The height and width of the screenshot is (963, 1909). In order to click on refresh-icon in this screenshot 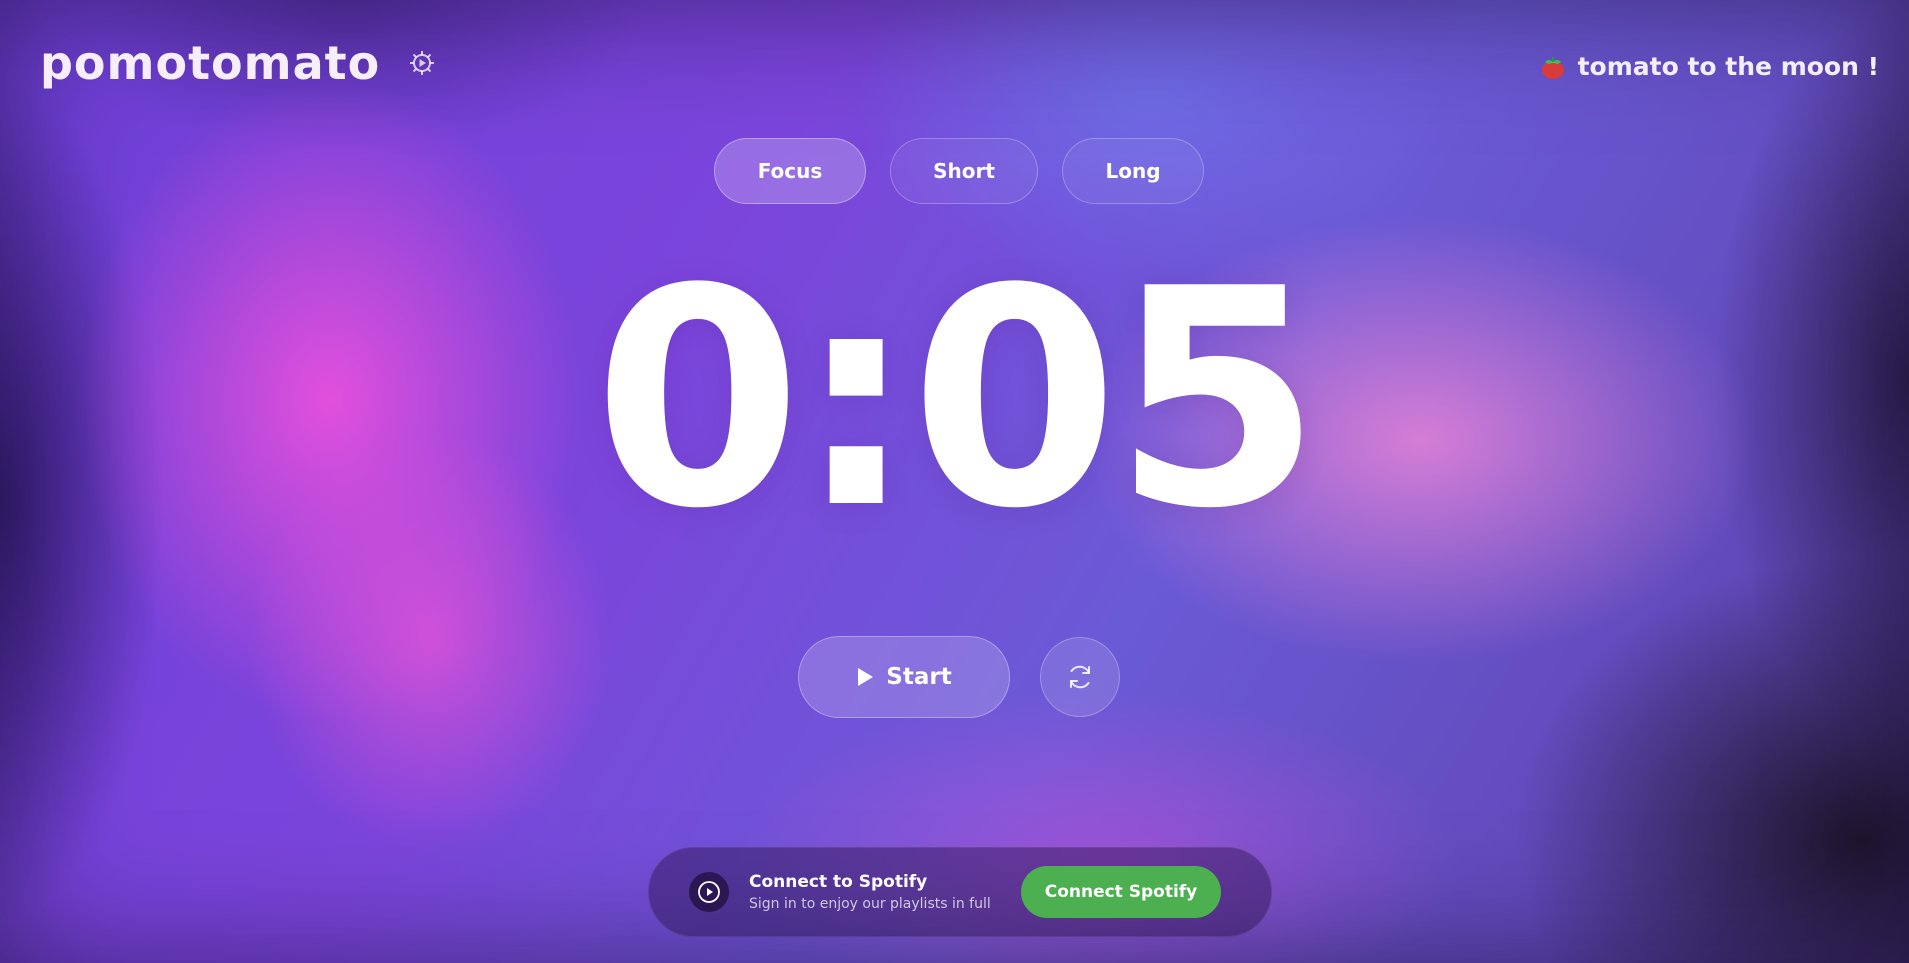, I will do `click(1080, 677)`.